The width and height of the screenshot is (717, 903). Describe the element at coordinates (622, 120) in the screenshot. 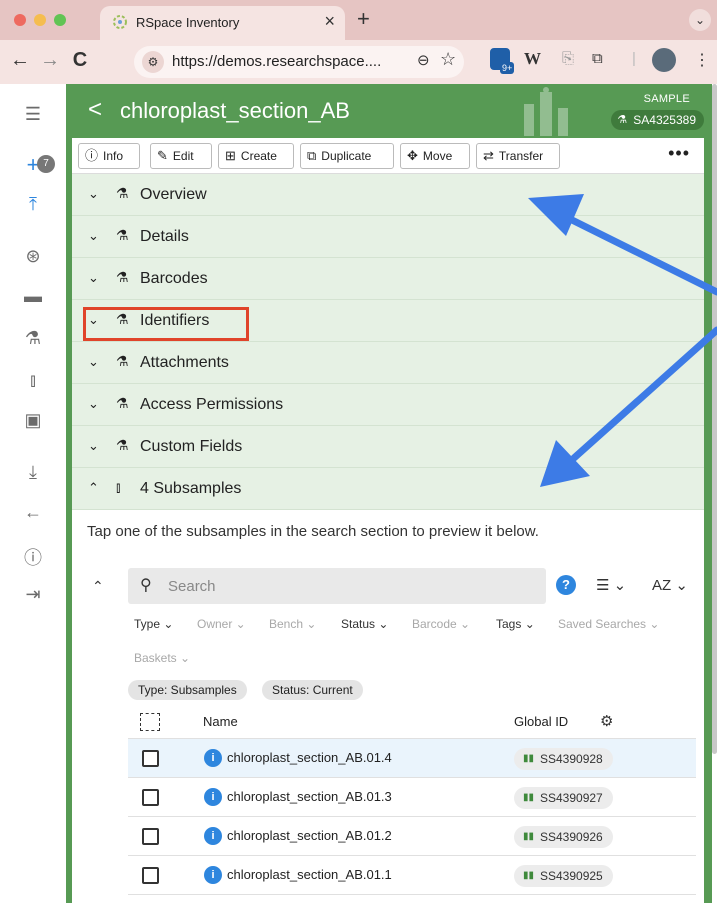

I see `flask-icon: ⚗` at that location.